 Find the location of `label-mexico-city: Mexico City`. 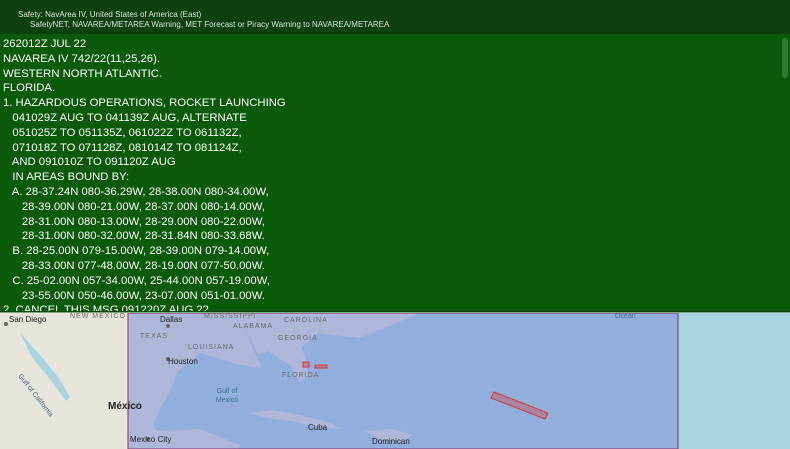

label-mexico-city: Mexico City is located at coordinates (151, 439).